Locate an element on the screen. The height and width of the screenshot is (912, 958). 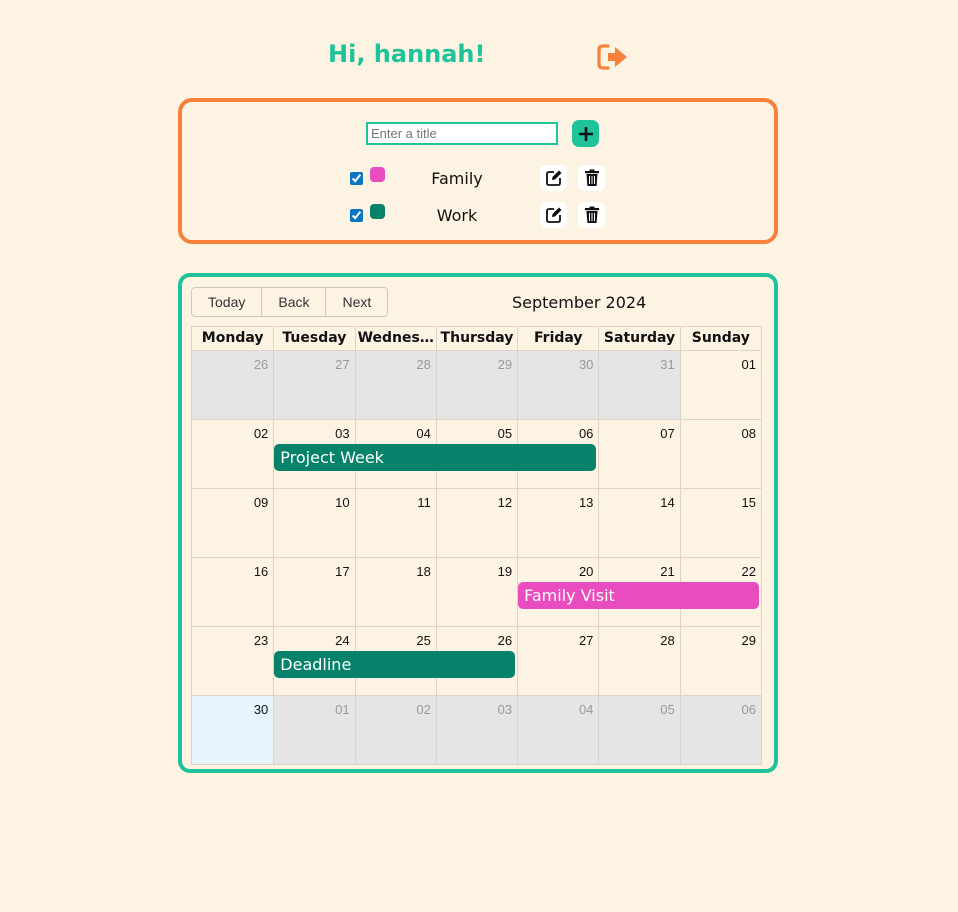
day-cell: 04 is located at coordinates (558, 730).